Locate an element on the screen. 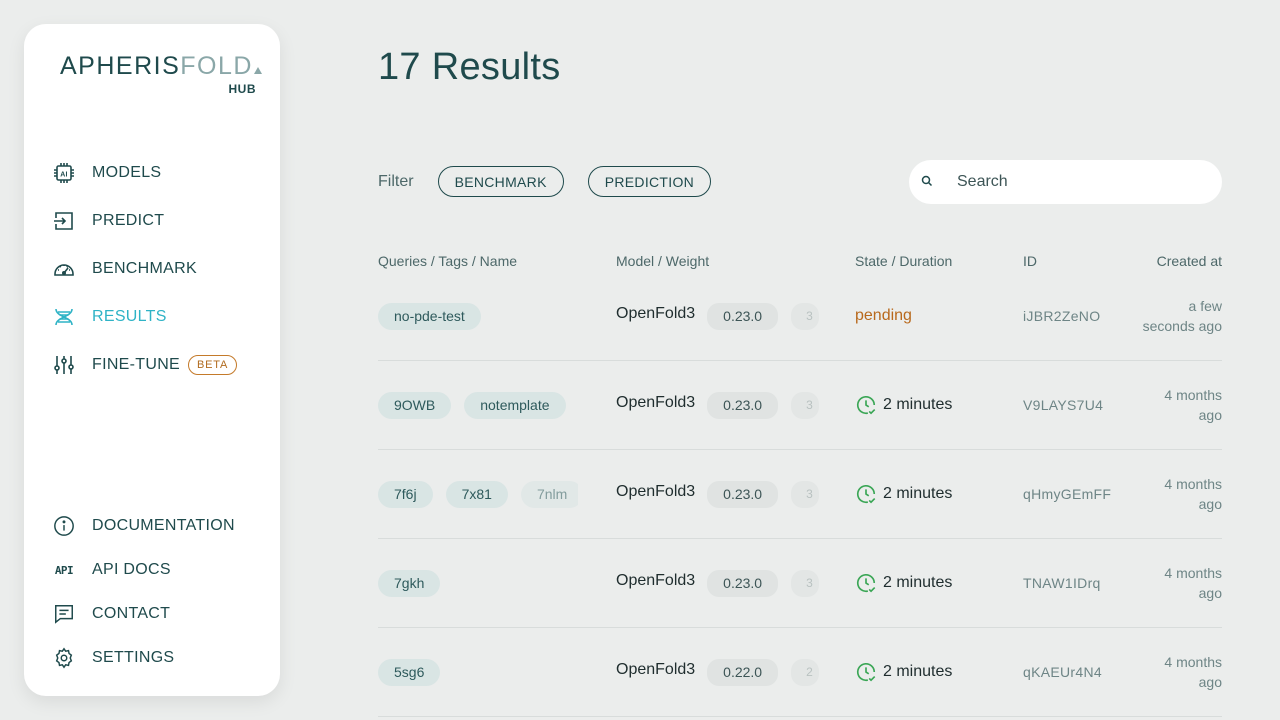 The image size is (1280, 720). nav-item-settings: SETTINGS is located at coordinates (162, 658).